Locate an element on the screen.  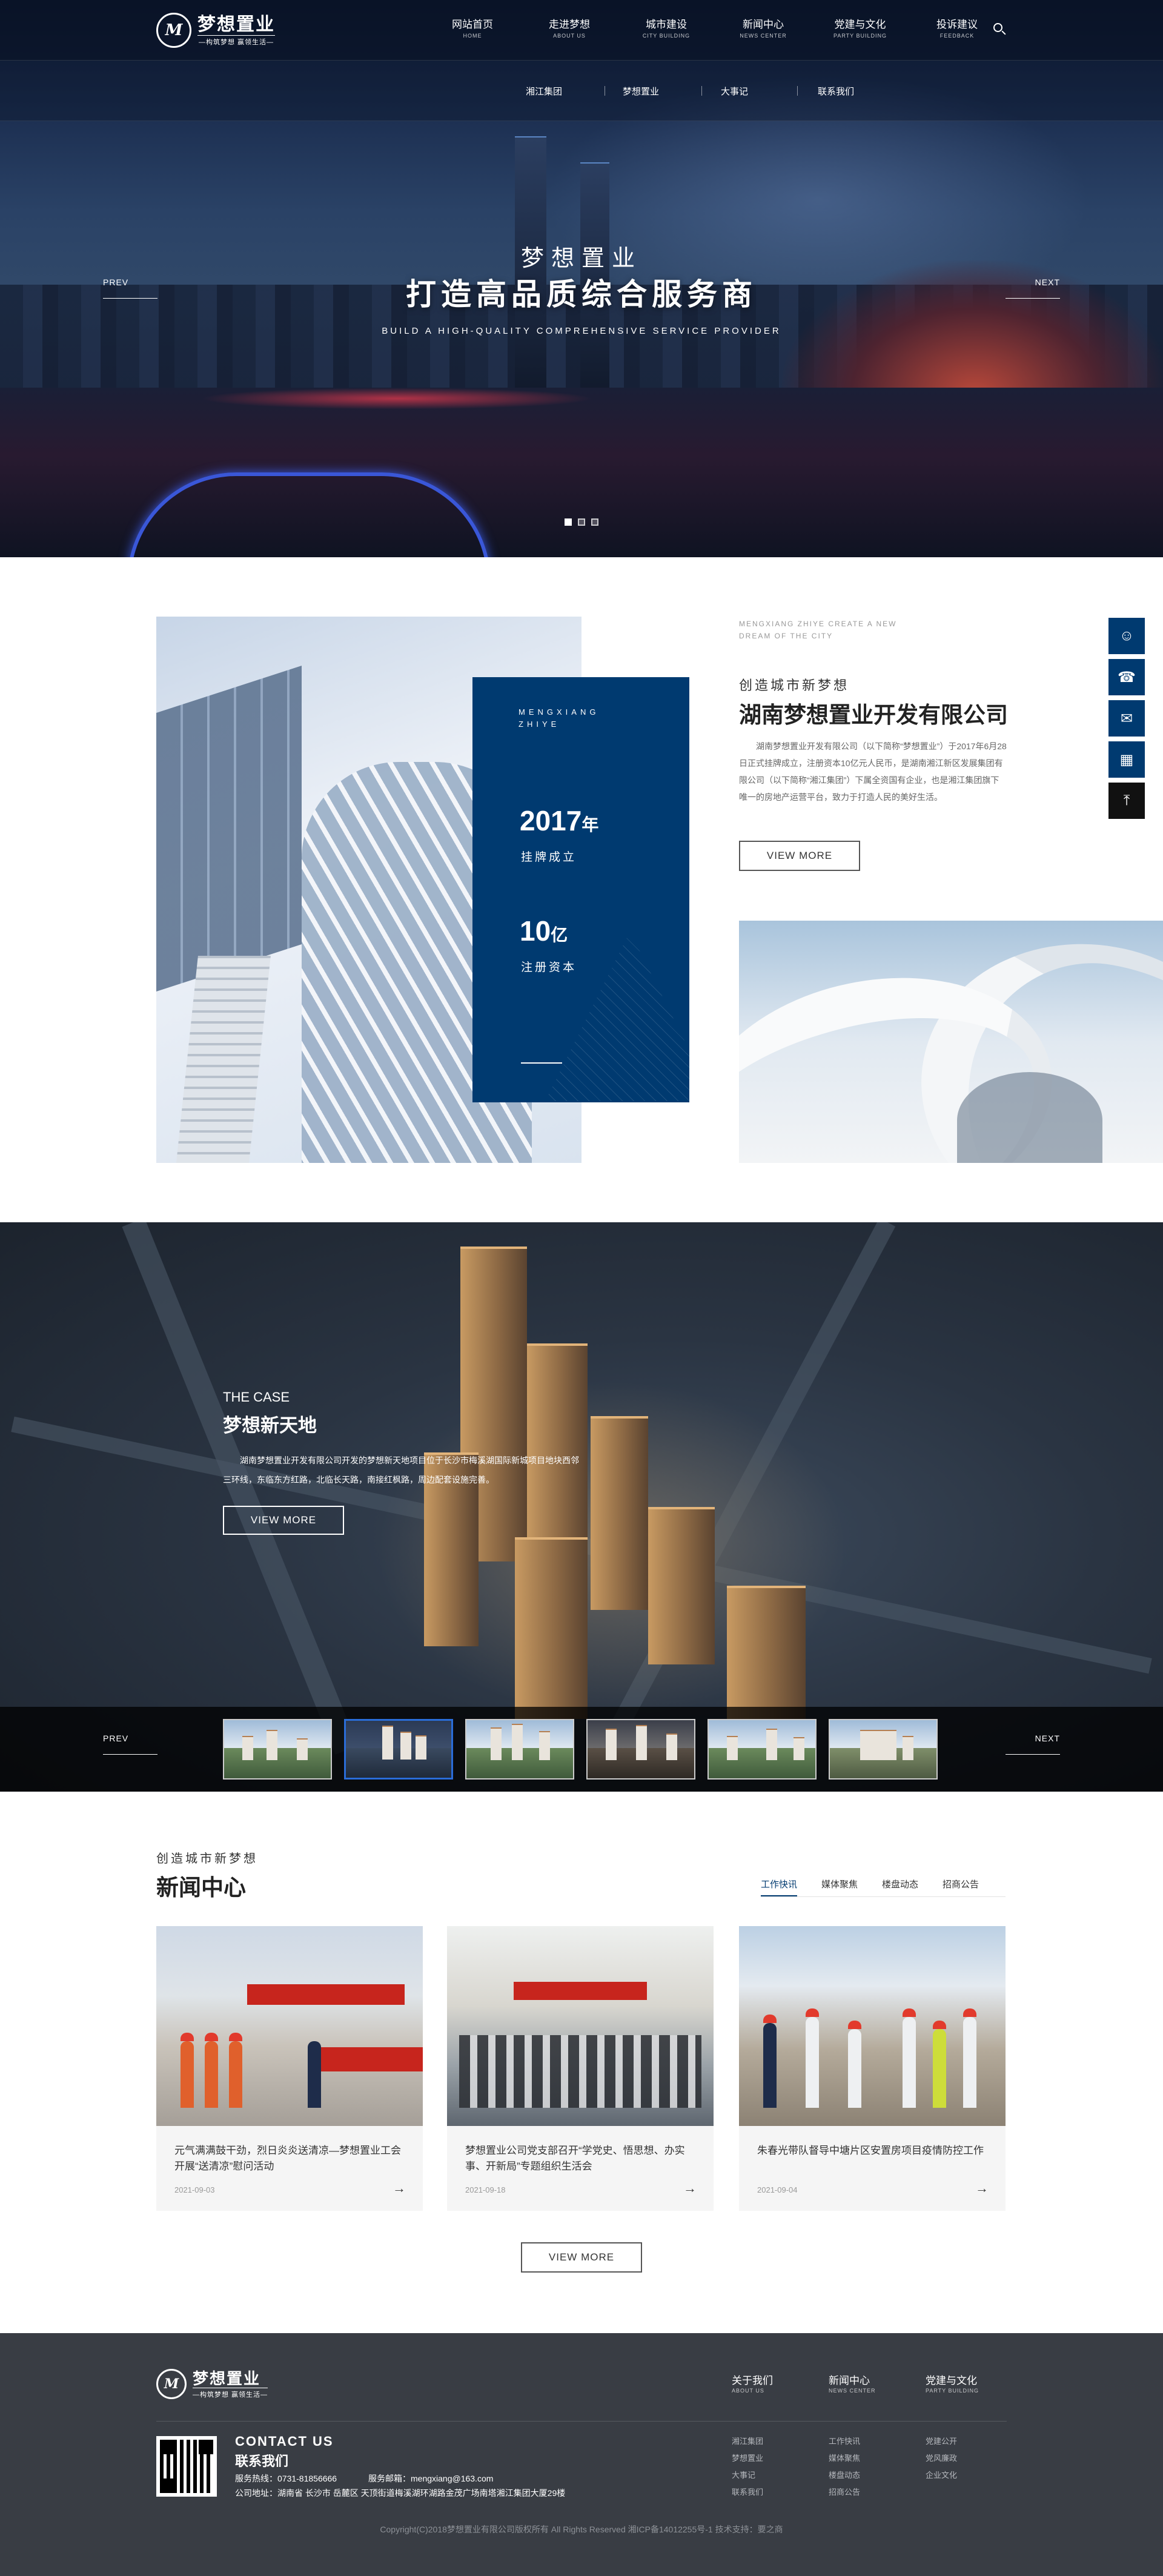
nav-item-about: 走进梦想 ABOUT US is located at coordinates (569, 29).